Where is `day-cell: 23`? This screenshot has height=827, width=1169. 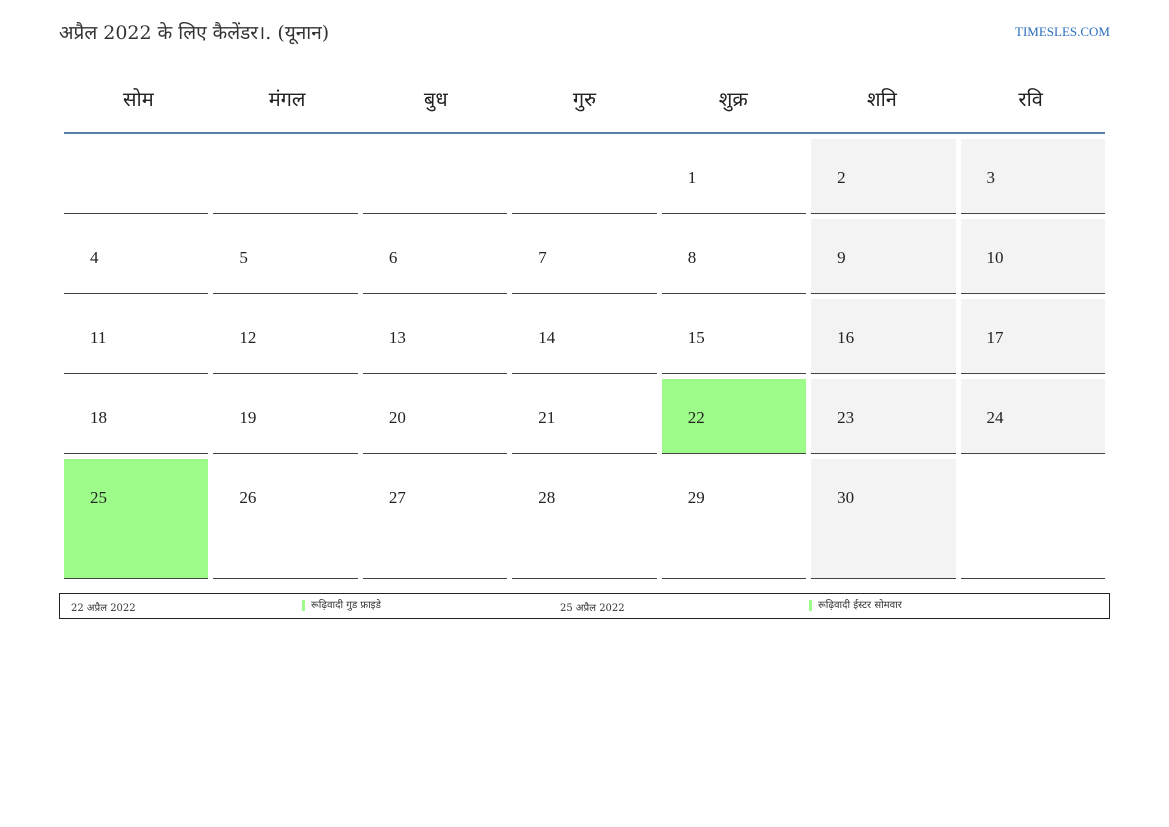
day-cell: 23 is located at coordinates (883, 416).